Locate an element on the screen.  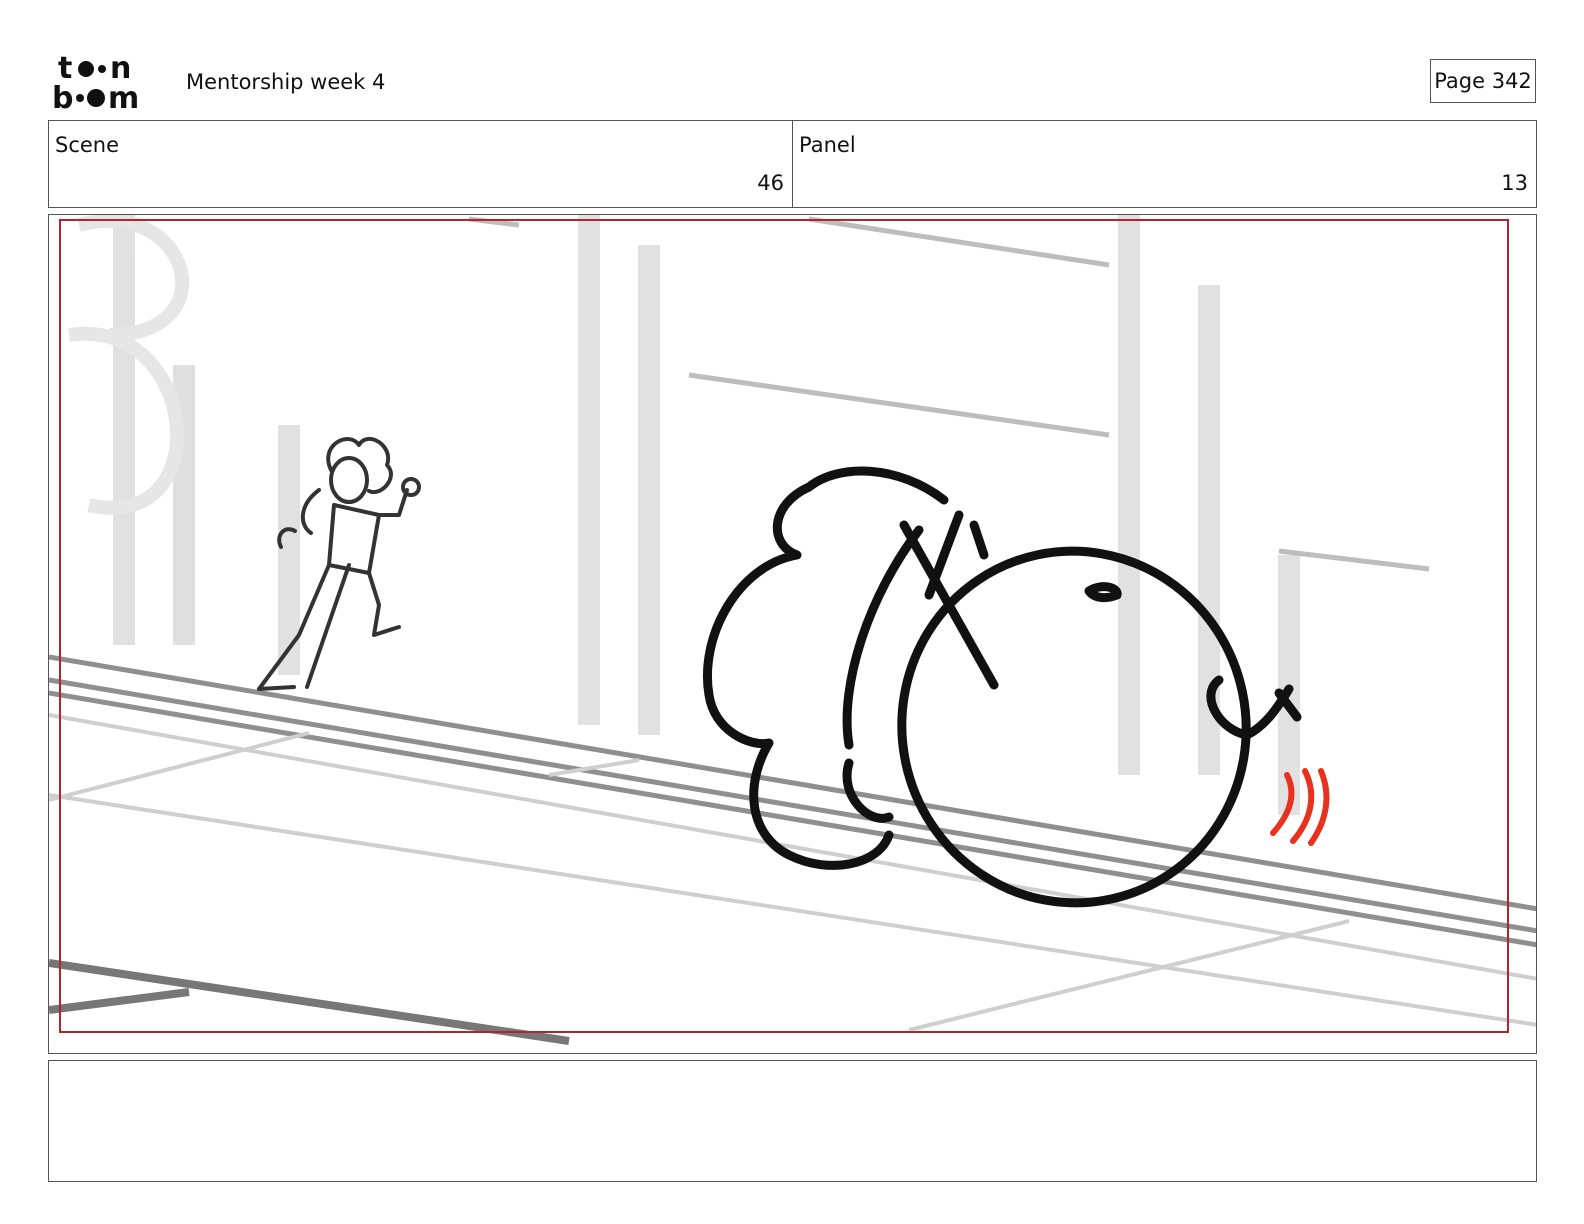
scene-number: 46 is located at coordinates (770, 183).